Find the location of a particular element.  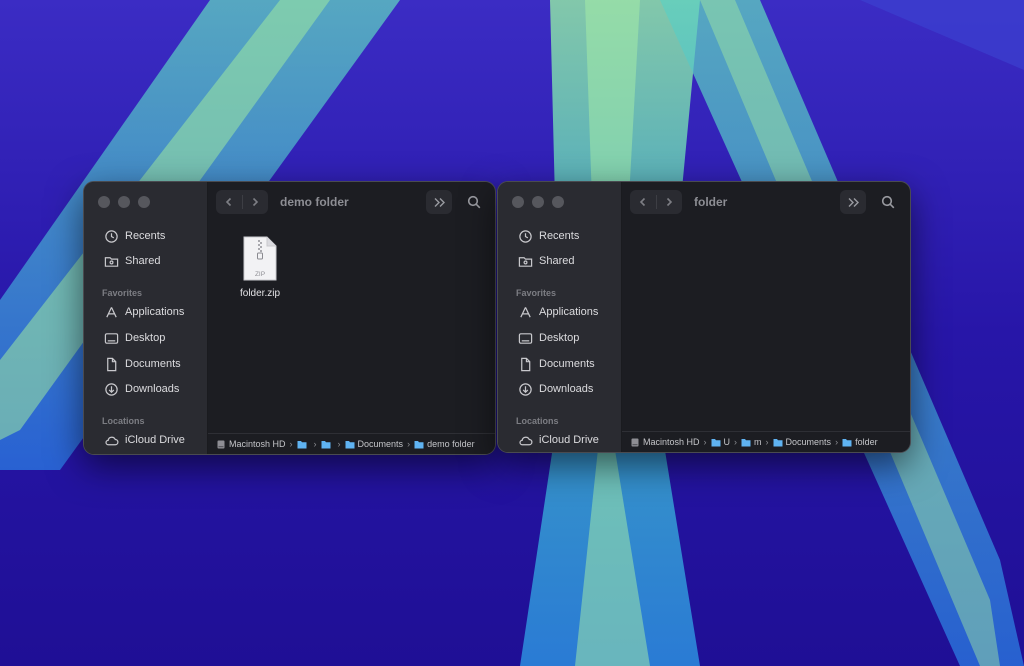

zip-archive-icon: ZIP is located at coordinates (260, 258).